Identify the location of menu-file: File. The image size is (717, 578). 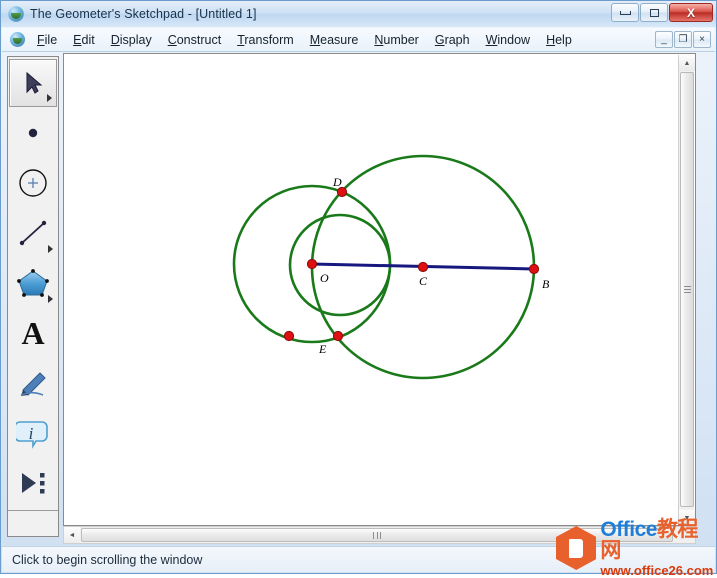
(47, 40).